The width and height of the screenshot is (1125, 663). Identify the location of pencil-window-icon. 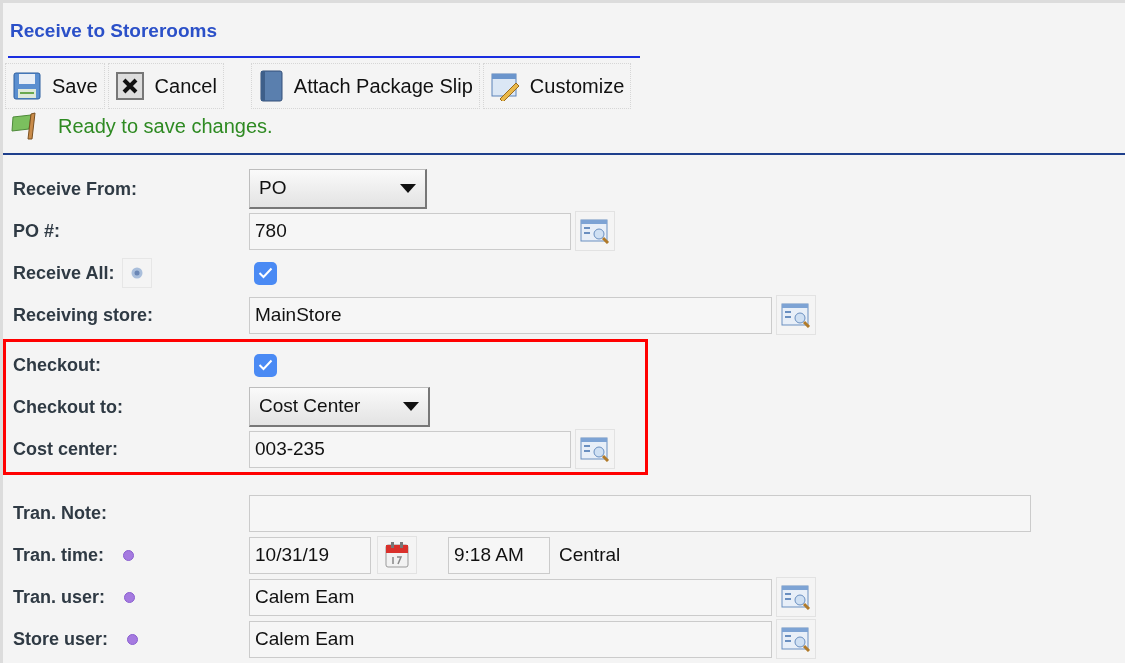
(504, 85).